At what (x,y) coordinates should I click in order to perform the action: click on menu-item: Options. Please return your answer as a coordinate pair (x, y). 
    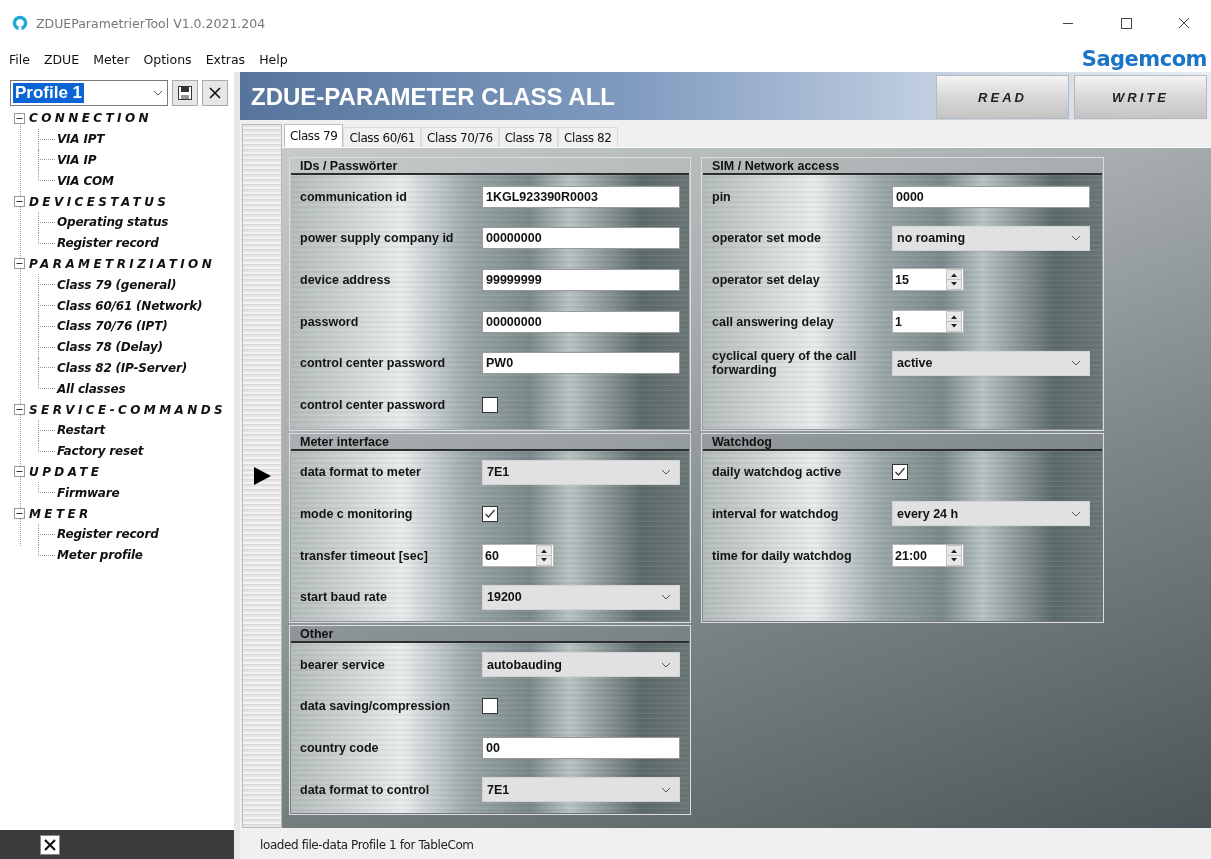
    Looking at the image, I should click on (167, 59).